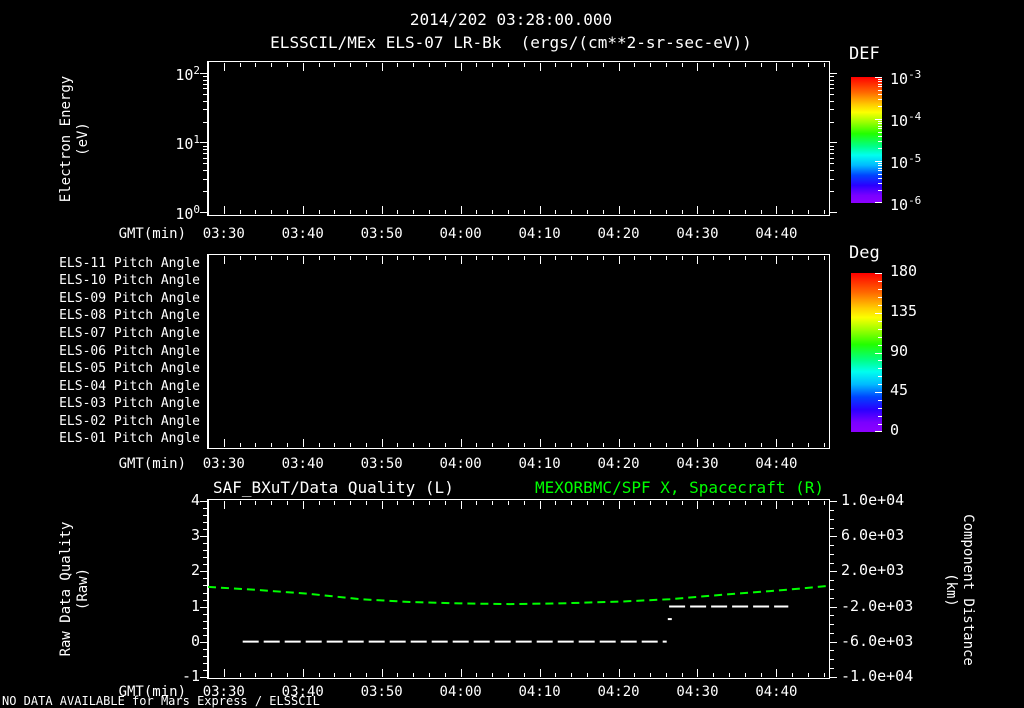 The height and width of the screenshot is (708, 1024). Describe the element at coordinates (833, 73) in the screenshot. I see `energy-major-tick` at that location.